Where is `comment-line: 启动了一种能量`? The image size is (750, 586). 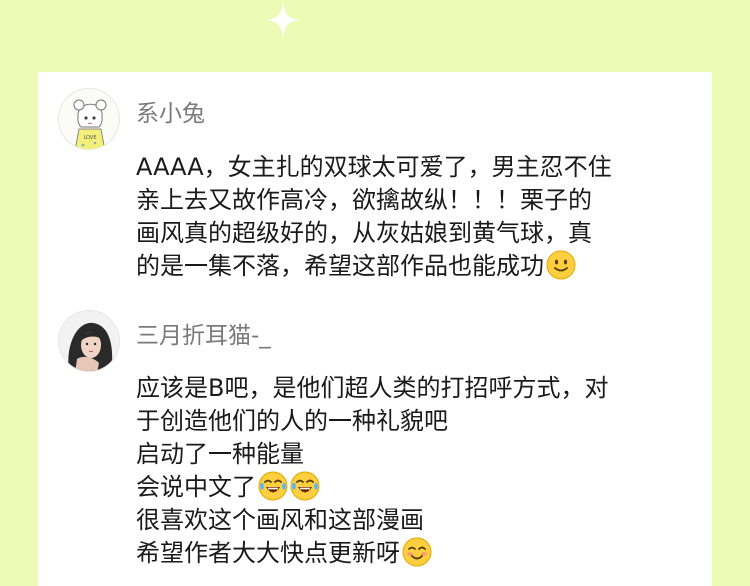 comment-line: 启动了一种能量 is located at coordinates (220, 454).